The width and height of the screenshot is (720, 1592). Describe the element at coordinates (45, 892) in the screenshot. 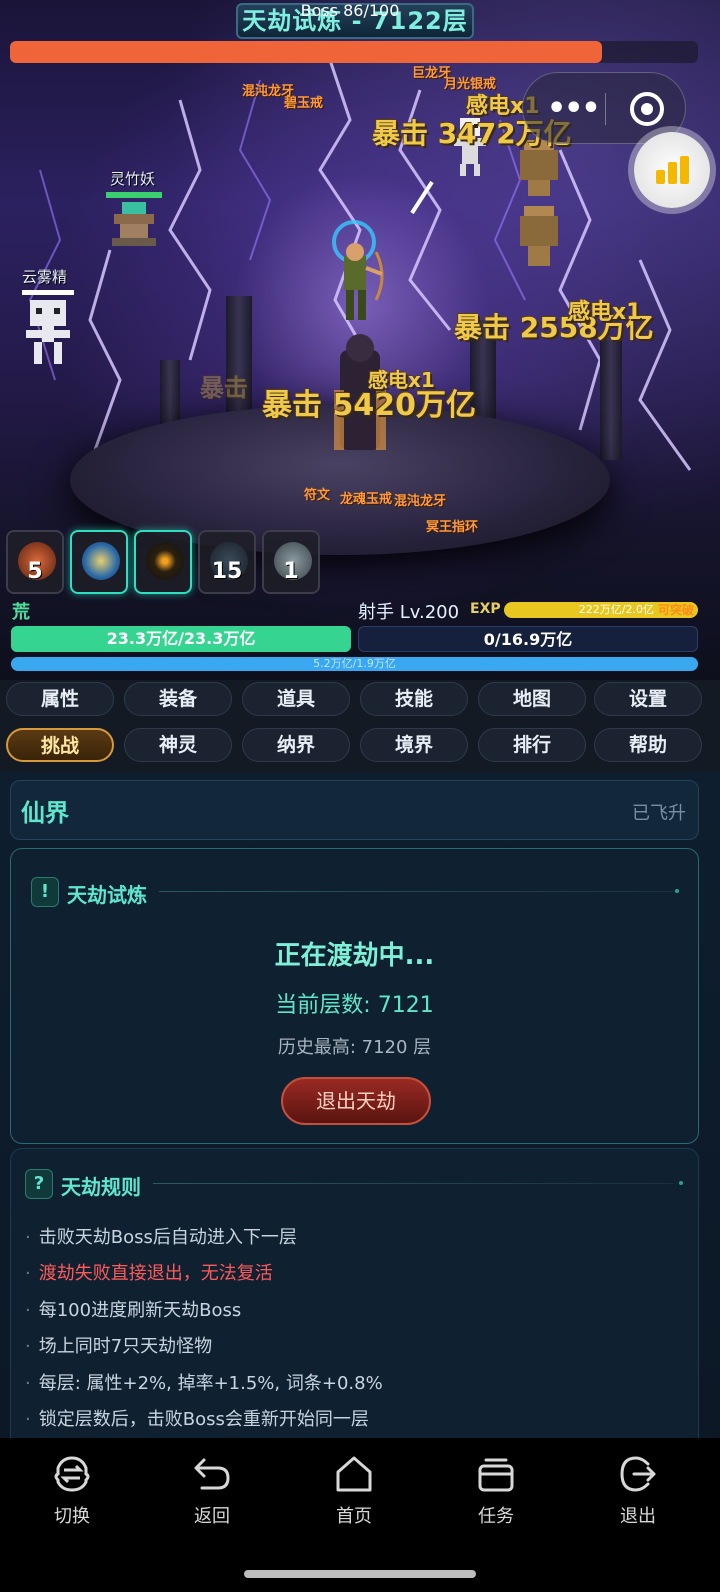

I see `exclamation-icon: !` at that location.